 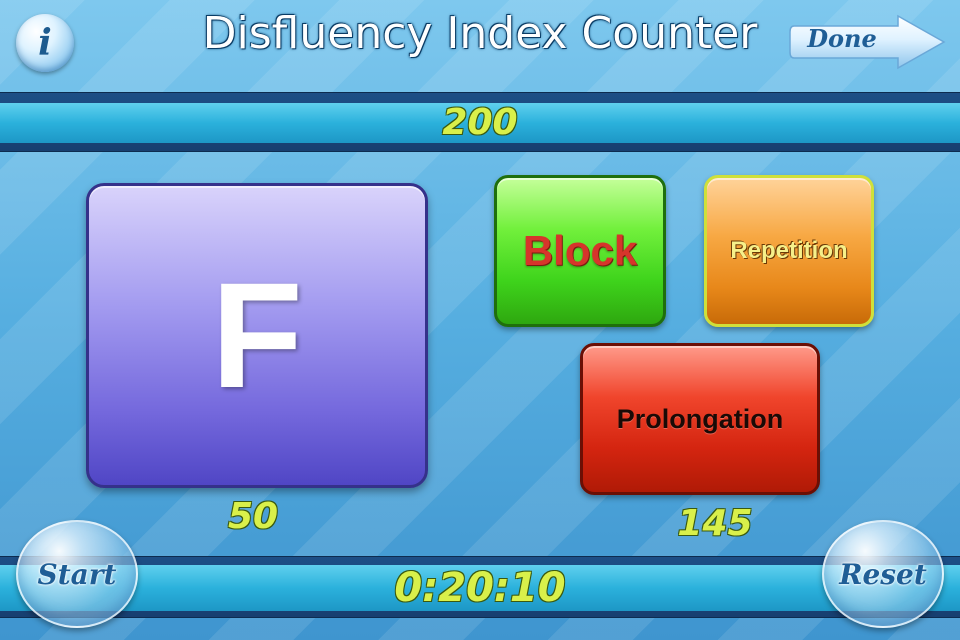 I want to click on start-button: Start, so click(x=77, y=574).